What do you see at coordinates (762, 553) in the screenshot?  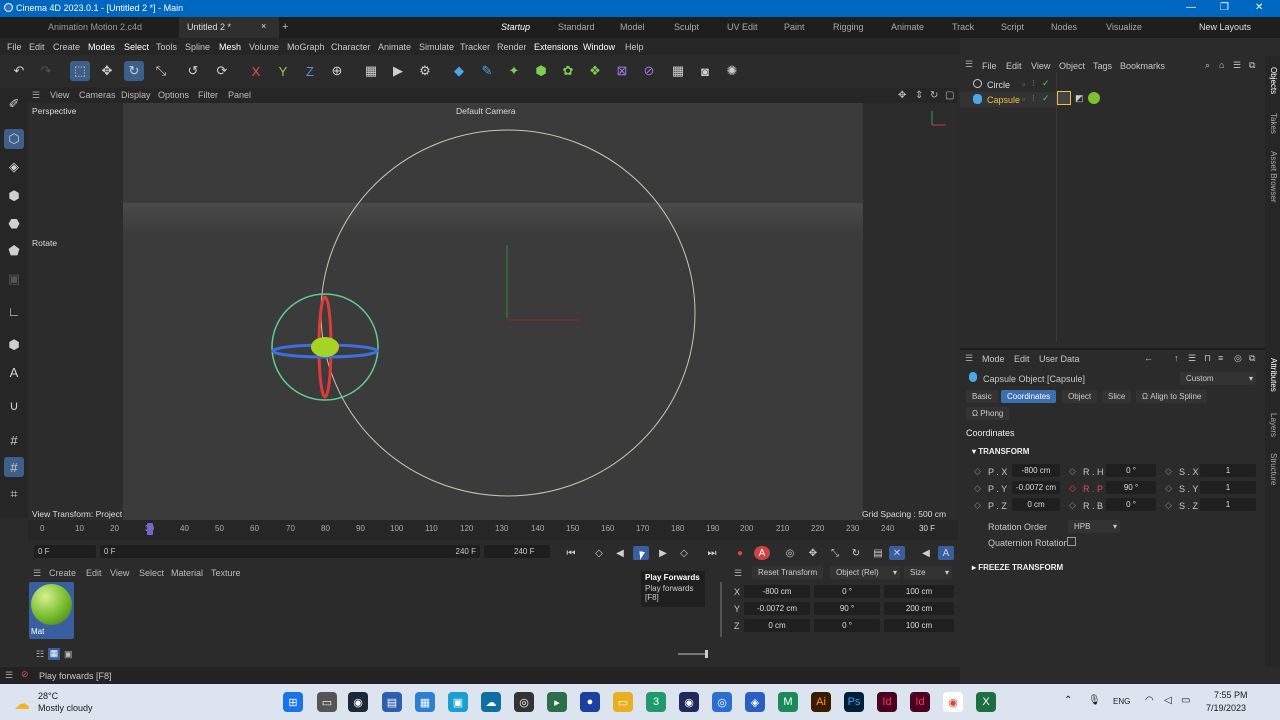 I see `autokey-icon: A` at bounding box center [762, 553].